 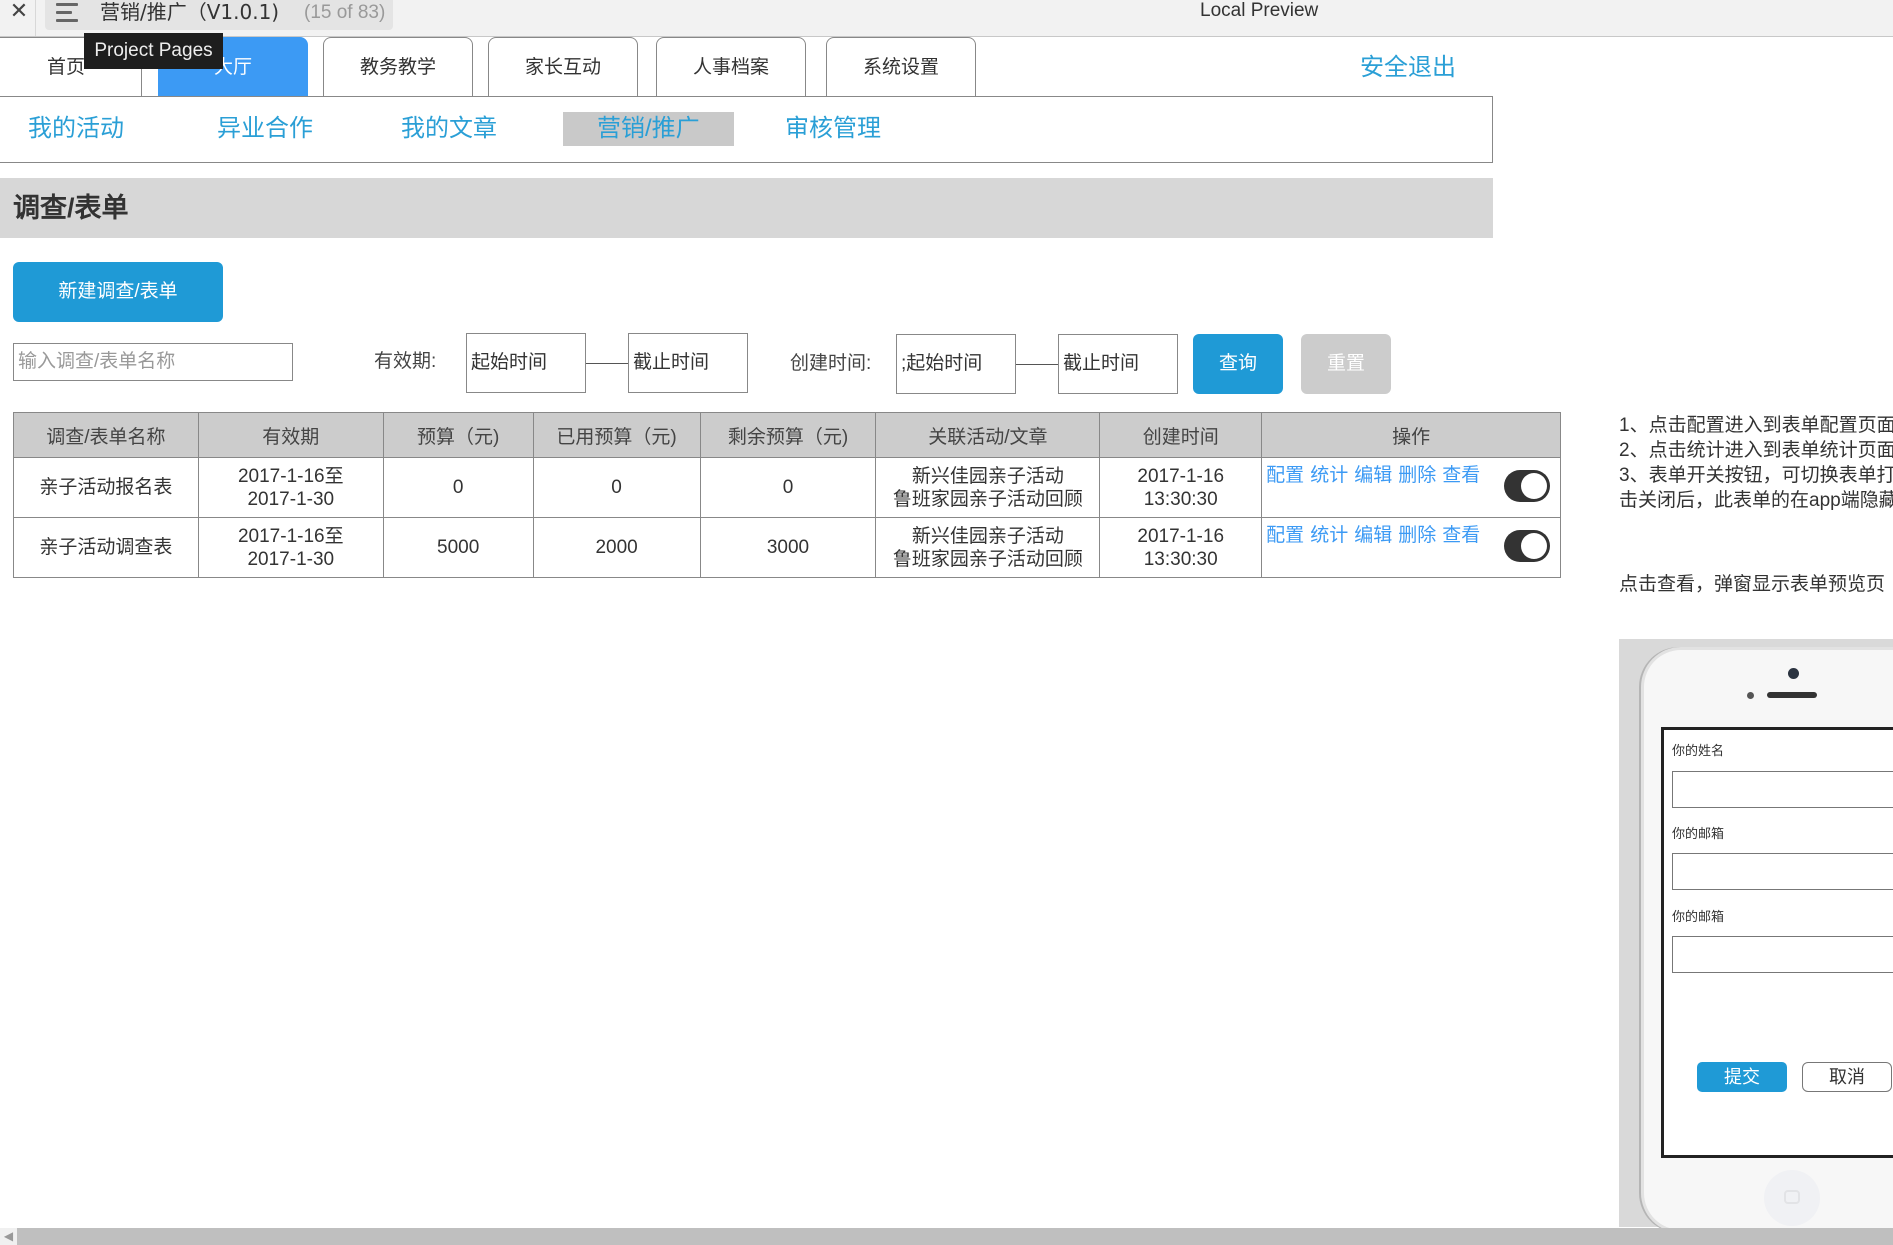 I want to click on subnav-review: 审核管理, so click(x=833, y=129).